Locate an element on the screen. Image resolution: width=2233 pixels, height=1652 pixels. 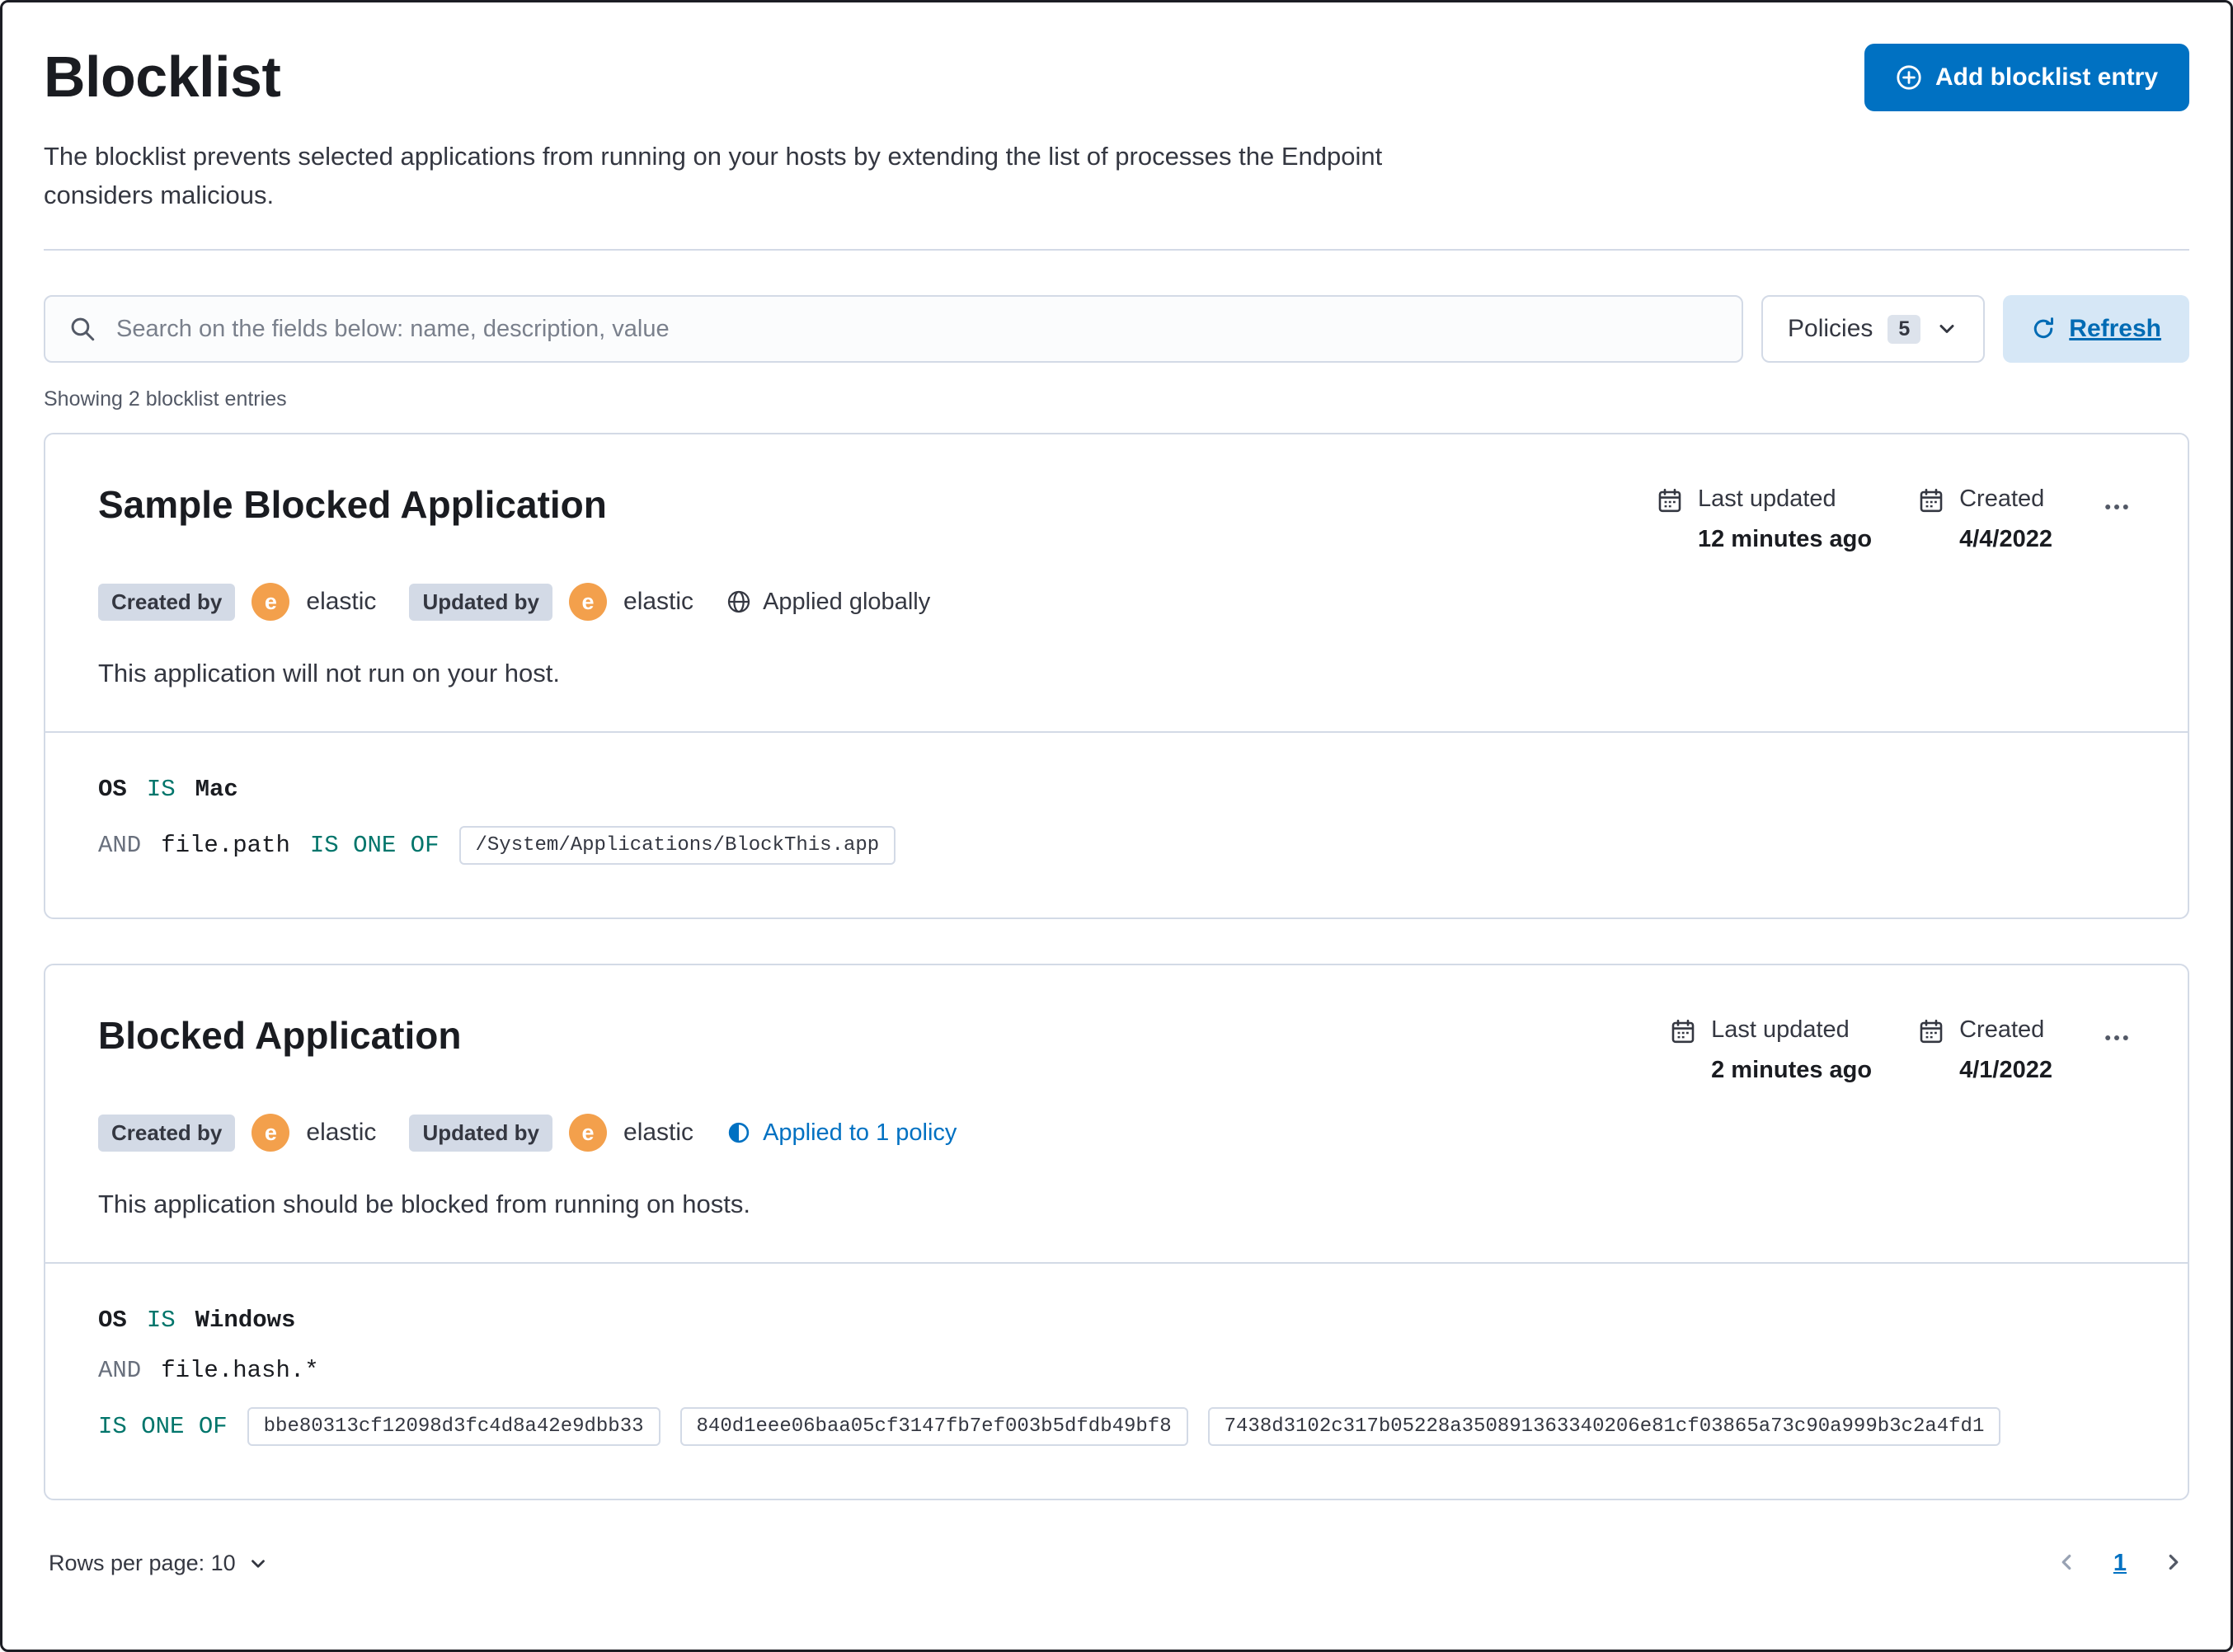
applied-policies-link: Applied to 1 policy is located at coordinates (841, 1133).